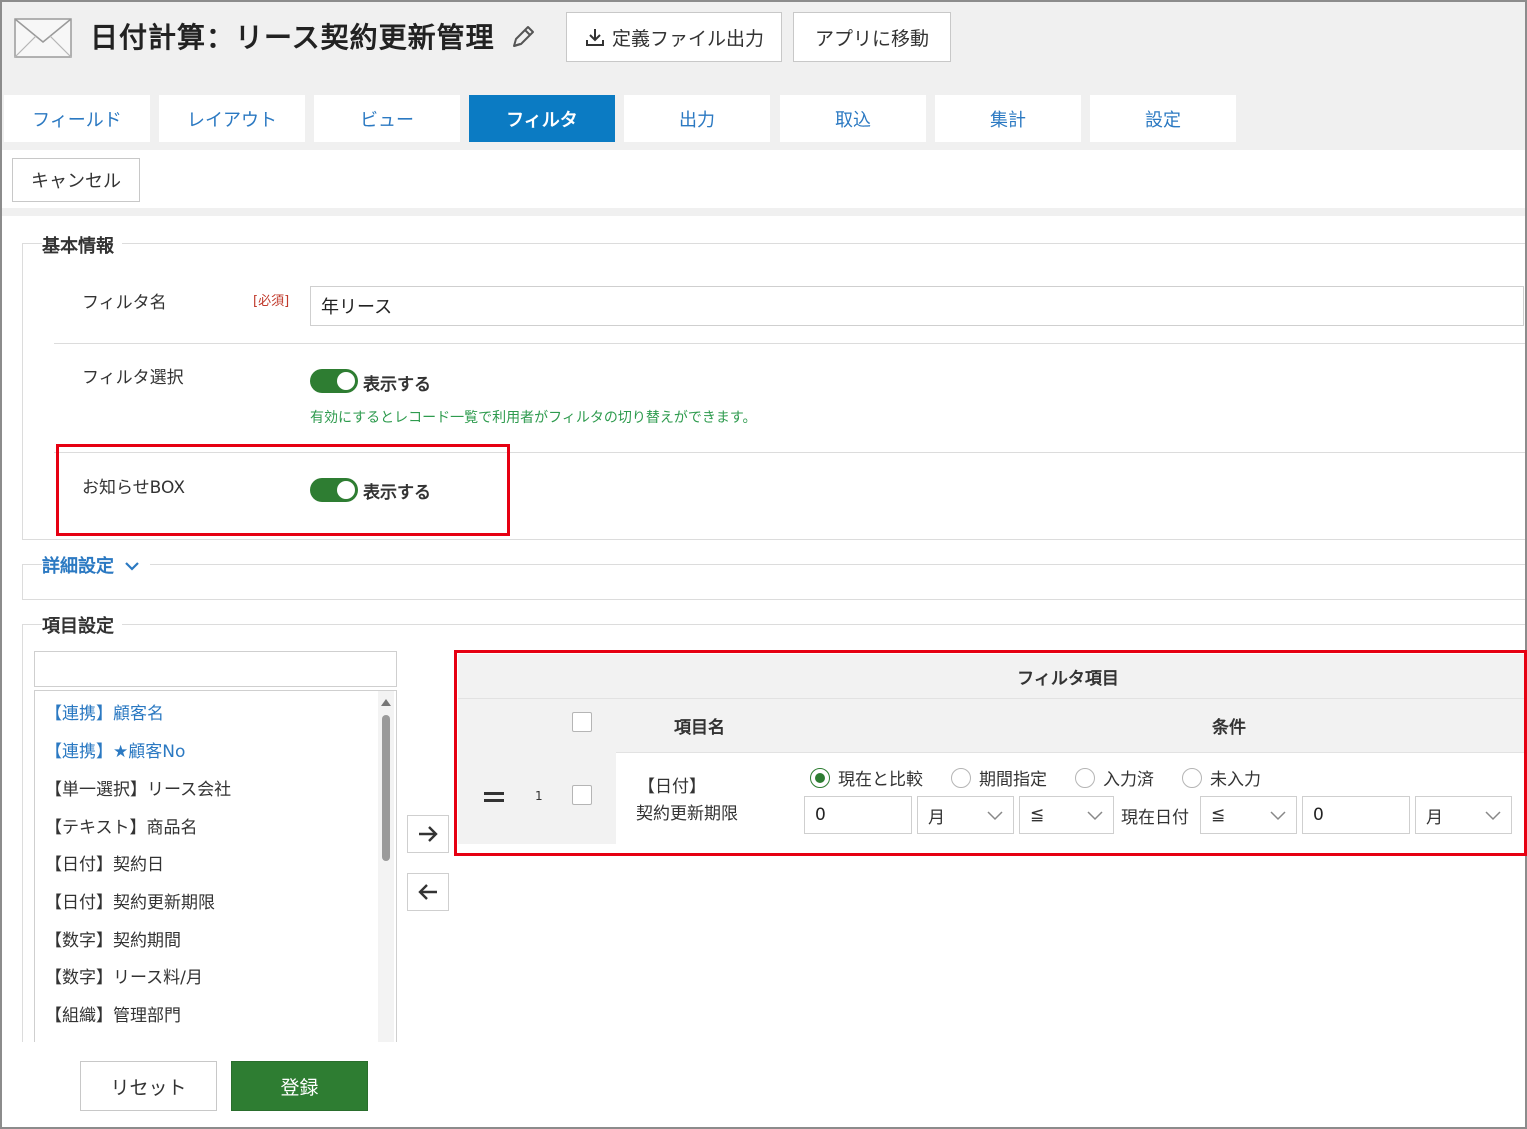 This screenshot has height=1129, width=1527. Describe the element at coordinates (299, 1086) in the screenshot. I see `register-button: 登録` at that location.